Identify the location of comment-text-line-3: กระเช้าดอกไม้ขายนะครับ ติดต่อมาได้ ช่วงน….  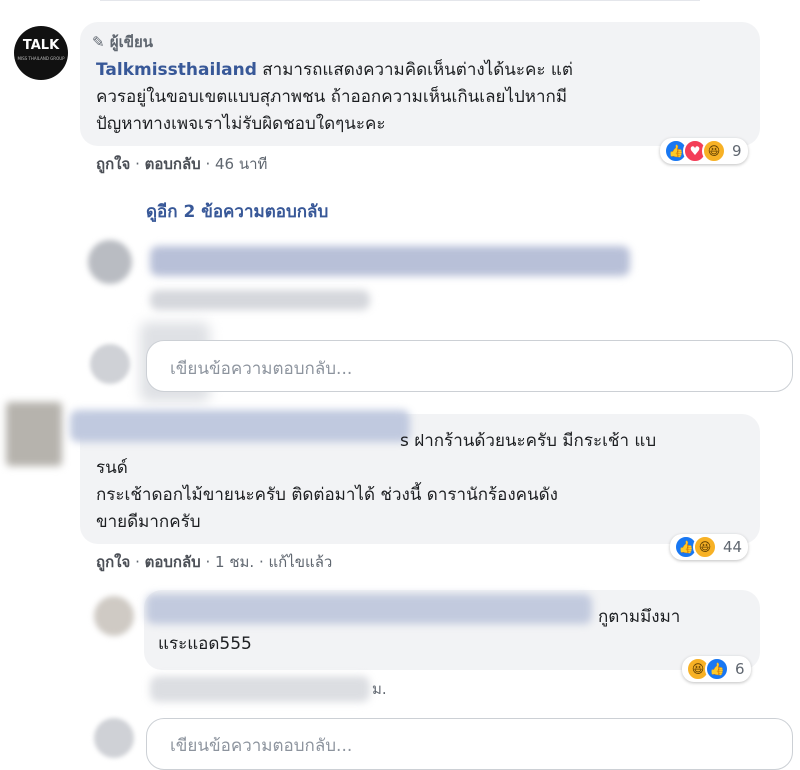
(327, 495).